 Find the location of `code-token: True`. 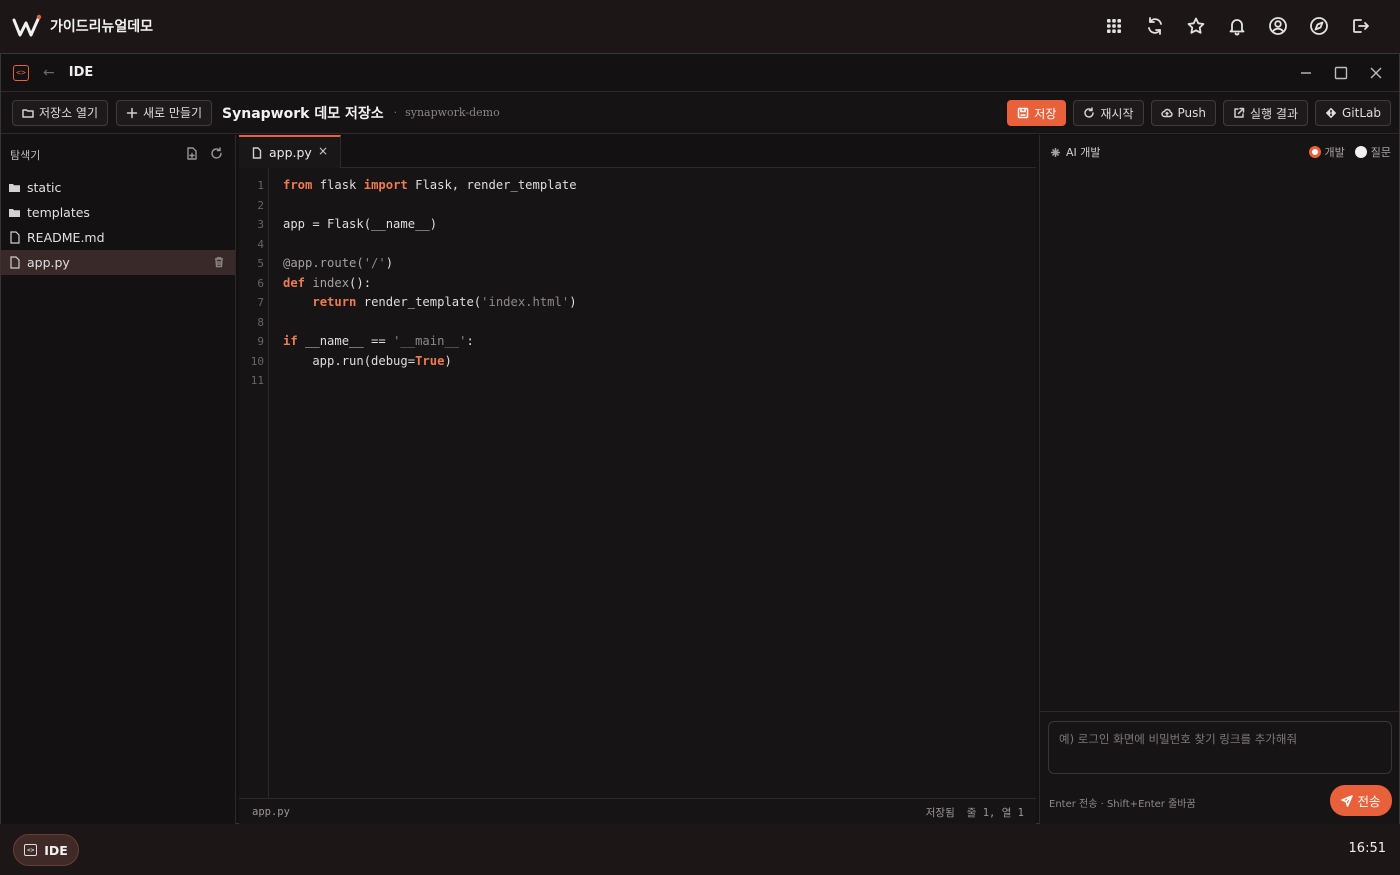

code-token: True is located at coordinates (430, 360).